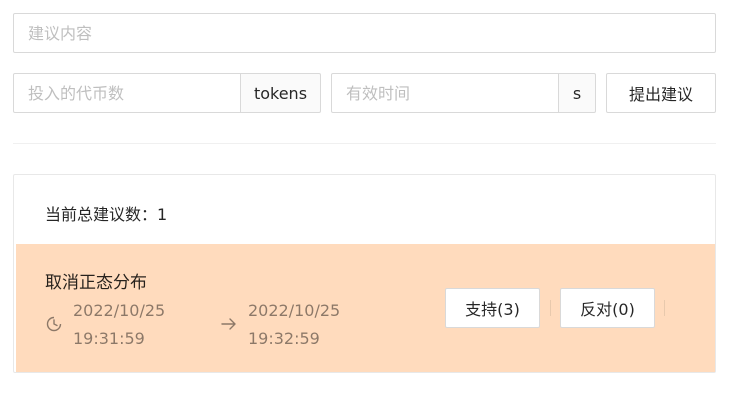 The width and height of the screenshot is (735, 401). I want to click on tokens-input-group: tokens, so click(167, 93).